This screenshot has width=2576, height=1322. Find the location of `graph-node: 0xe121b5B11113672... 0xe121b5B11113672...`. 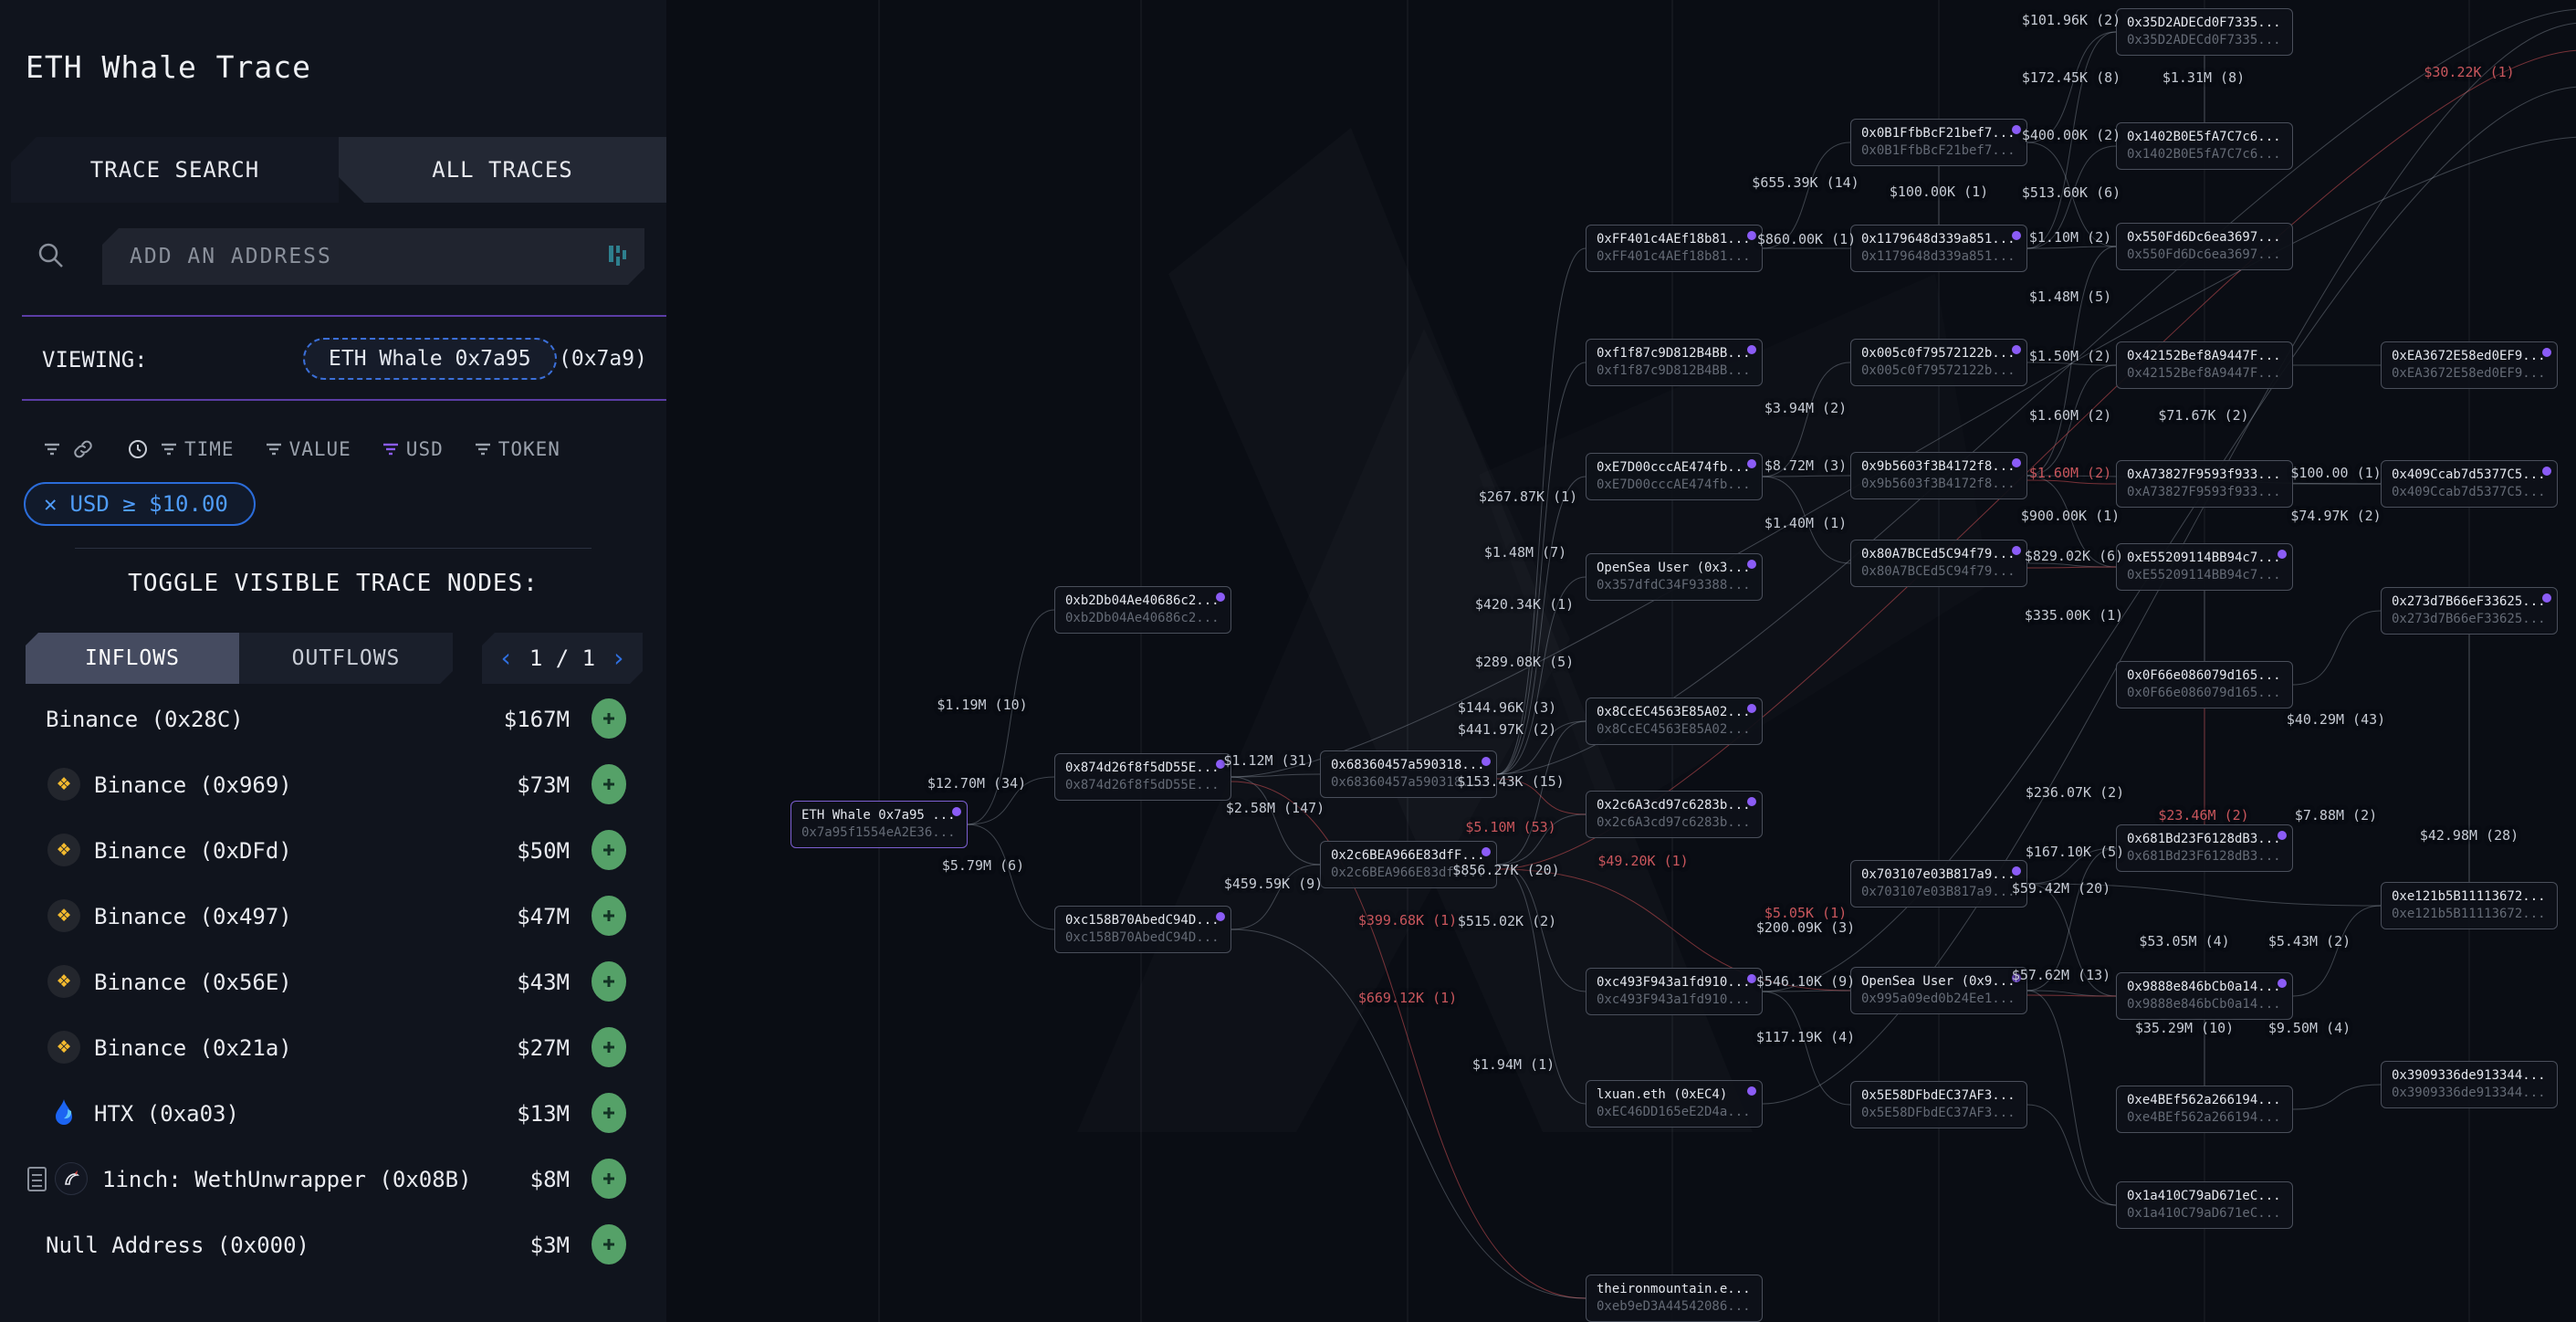

graph-node: 0xe121b5B11113672... 0xe121b5B11113672... is located at coordinates (2470, 905).